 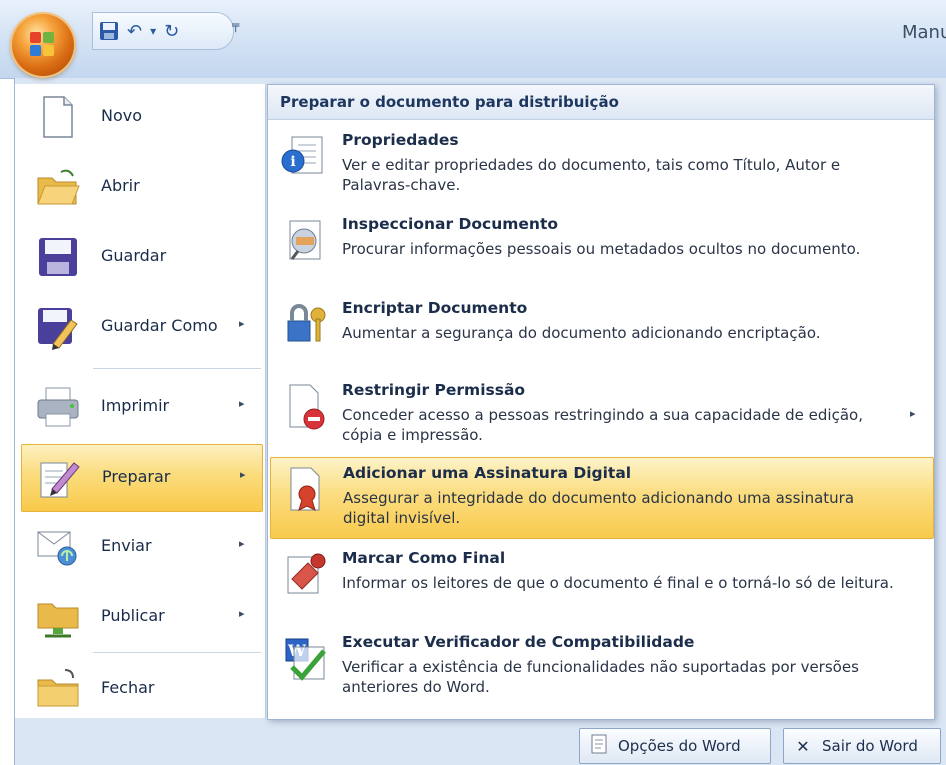 I want to click on send-icon, so click(x=57, y=548).